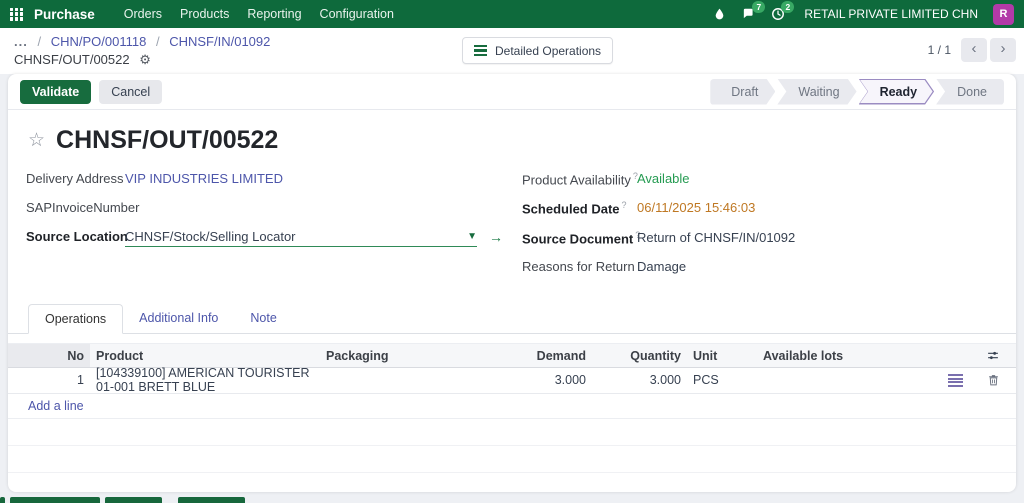 This screenshot has width=1024, height=503. What do you see at coordinates (548, 50) in the screenshot?
I see `detailed-operations-label: Detailed Operations` at bounding box center [548, 50].